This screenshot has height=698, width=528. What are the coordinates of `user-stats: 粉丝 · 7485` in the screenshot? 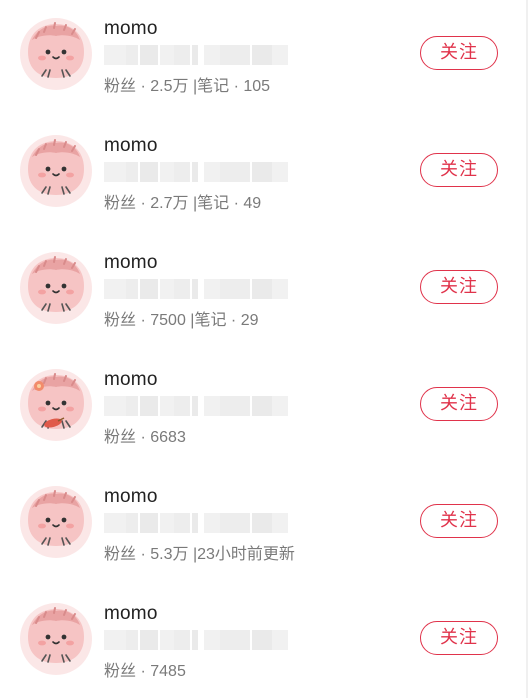 It's located at (145, 669).